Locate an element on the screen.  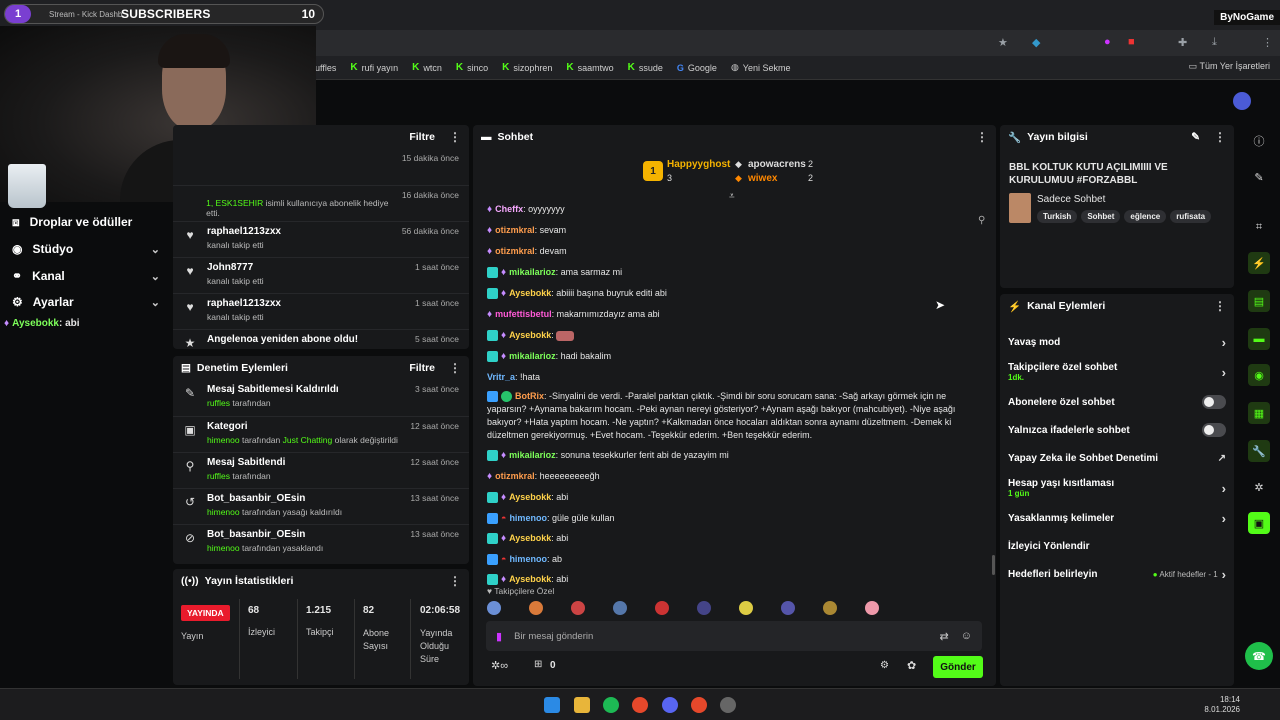
account-age-restriction: Hesap yaşı kısıtlaması 1 gün › is located at coordinates (1117, 488).